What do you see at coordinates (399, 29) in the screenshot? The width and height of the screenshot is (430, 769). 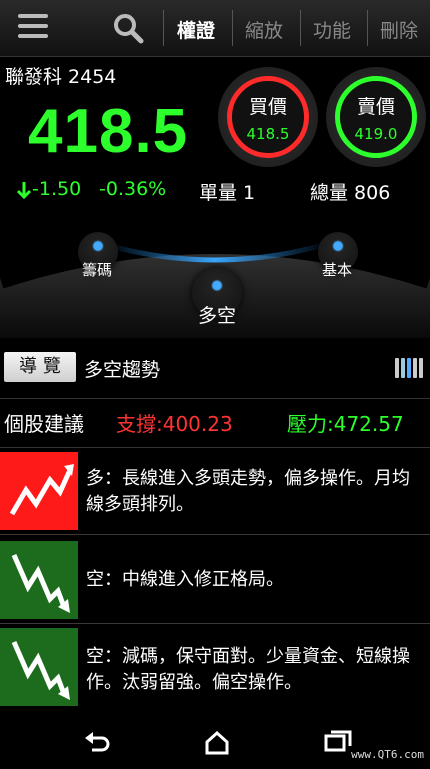 I see `tab-delete: 刪除` at bounding box center [399, 29].